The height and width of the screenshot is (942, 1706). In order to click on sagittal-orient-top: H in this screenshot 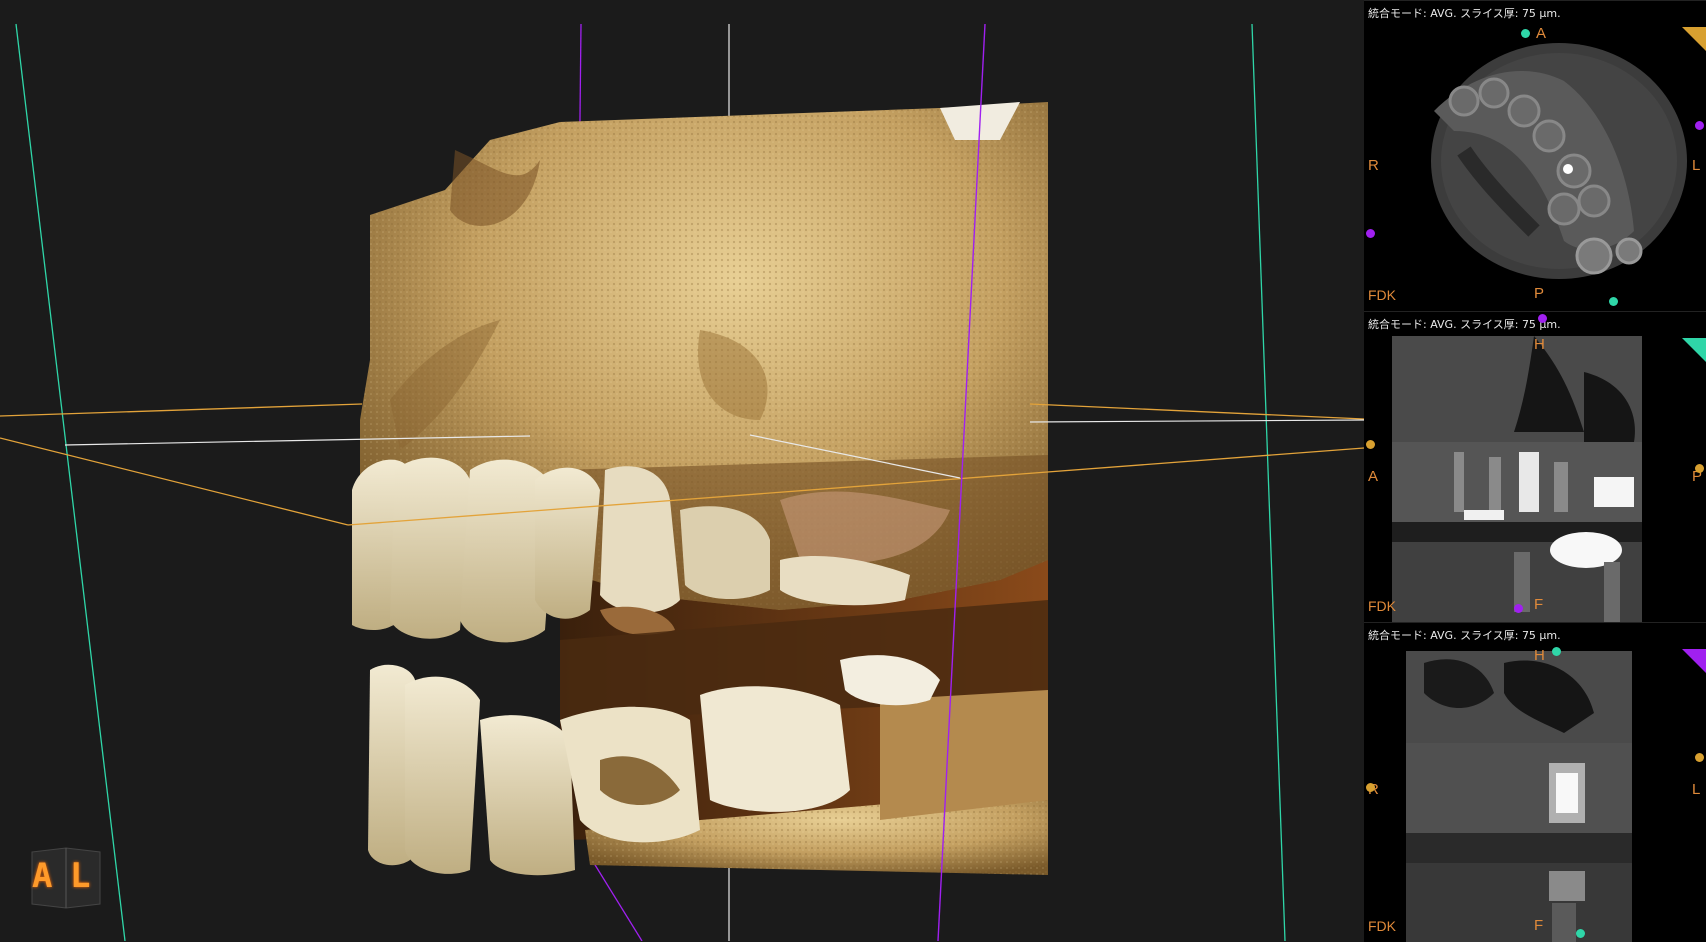, I will do `click(1539, 655)`.